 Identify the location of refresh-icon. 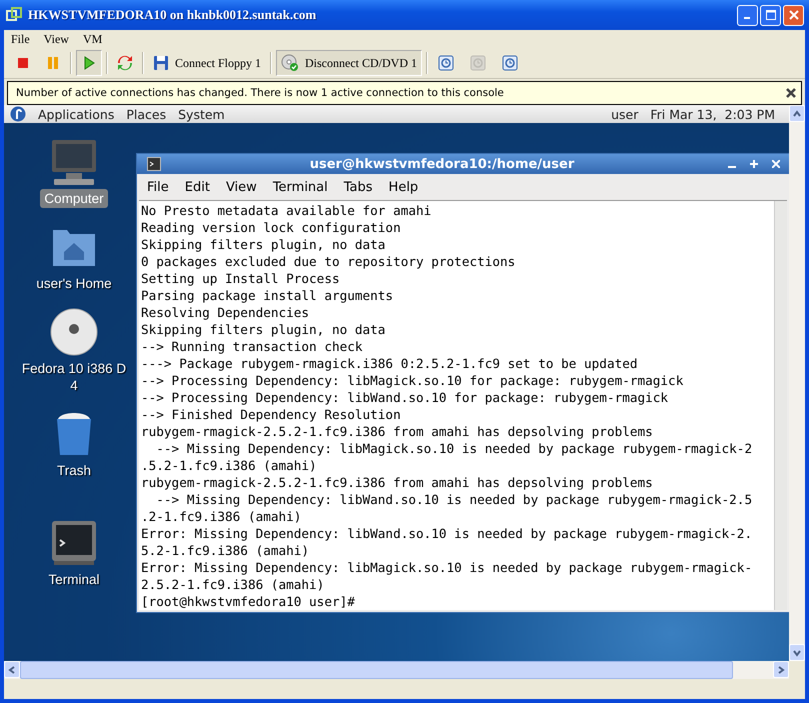
(125, 63).